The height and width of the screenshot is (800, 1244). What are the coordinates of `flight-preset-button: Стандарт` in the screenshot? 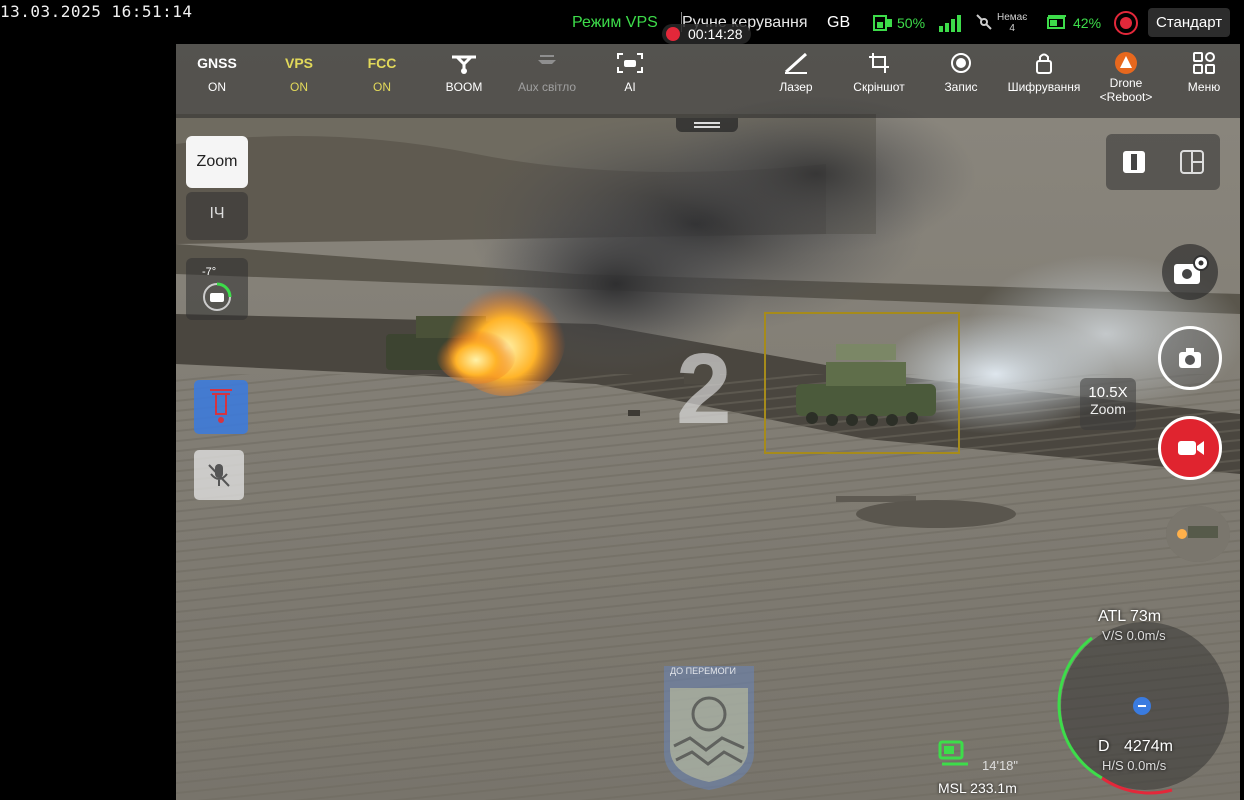 It's located at (1189, 22).